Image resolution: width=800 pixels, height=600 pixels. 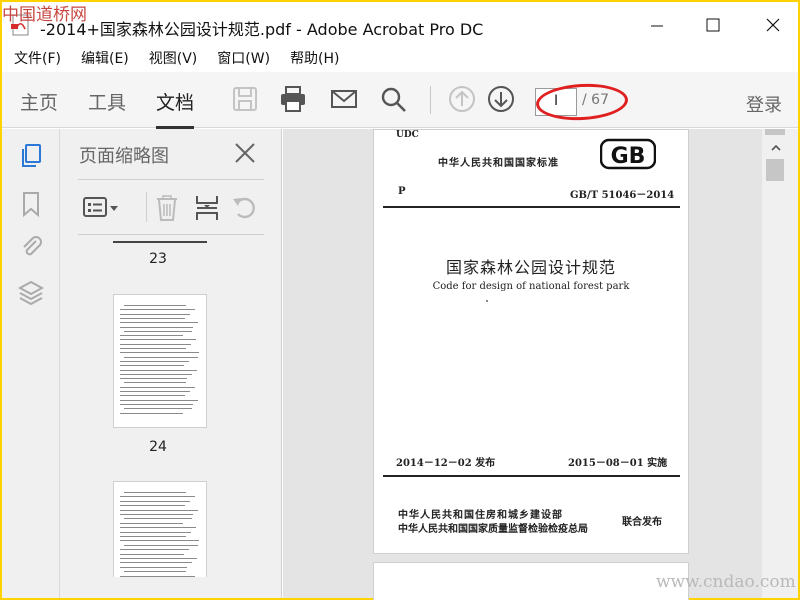 What do you see at coordinates (207, 208) in the screenshot?
I see `insert-page-icon` at bounding box center [207, 208].